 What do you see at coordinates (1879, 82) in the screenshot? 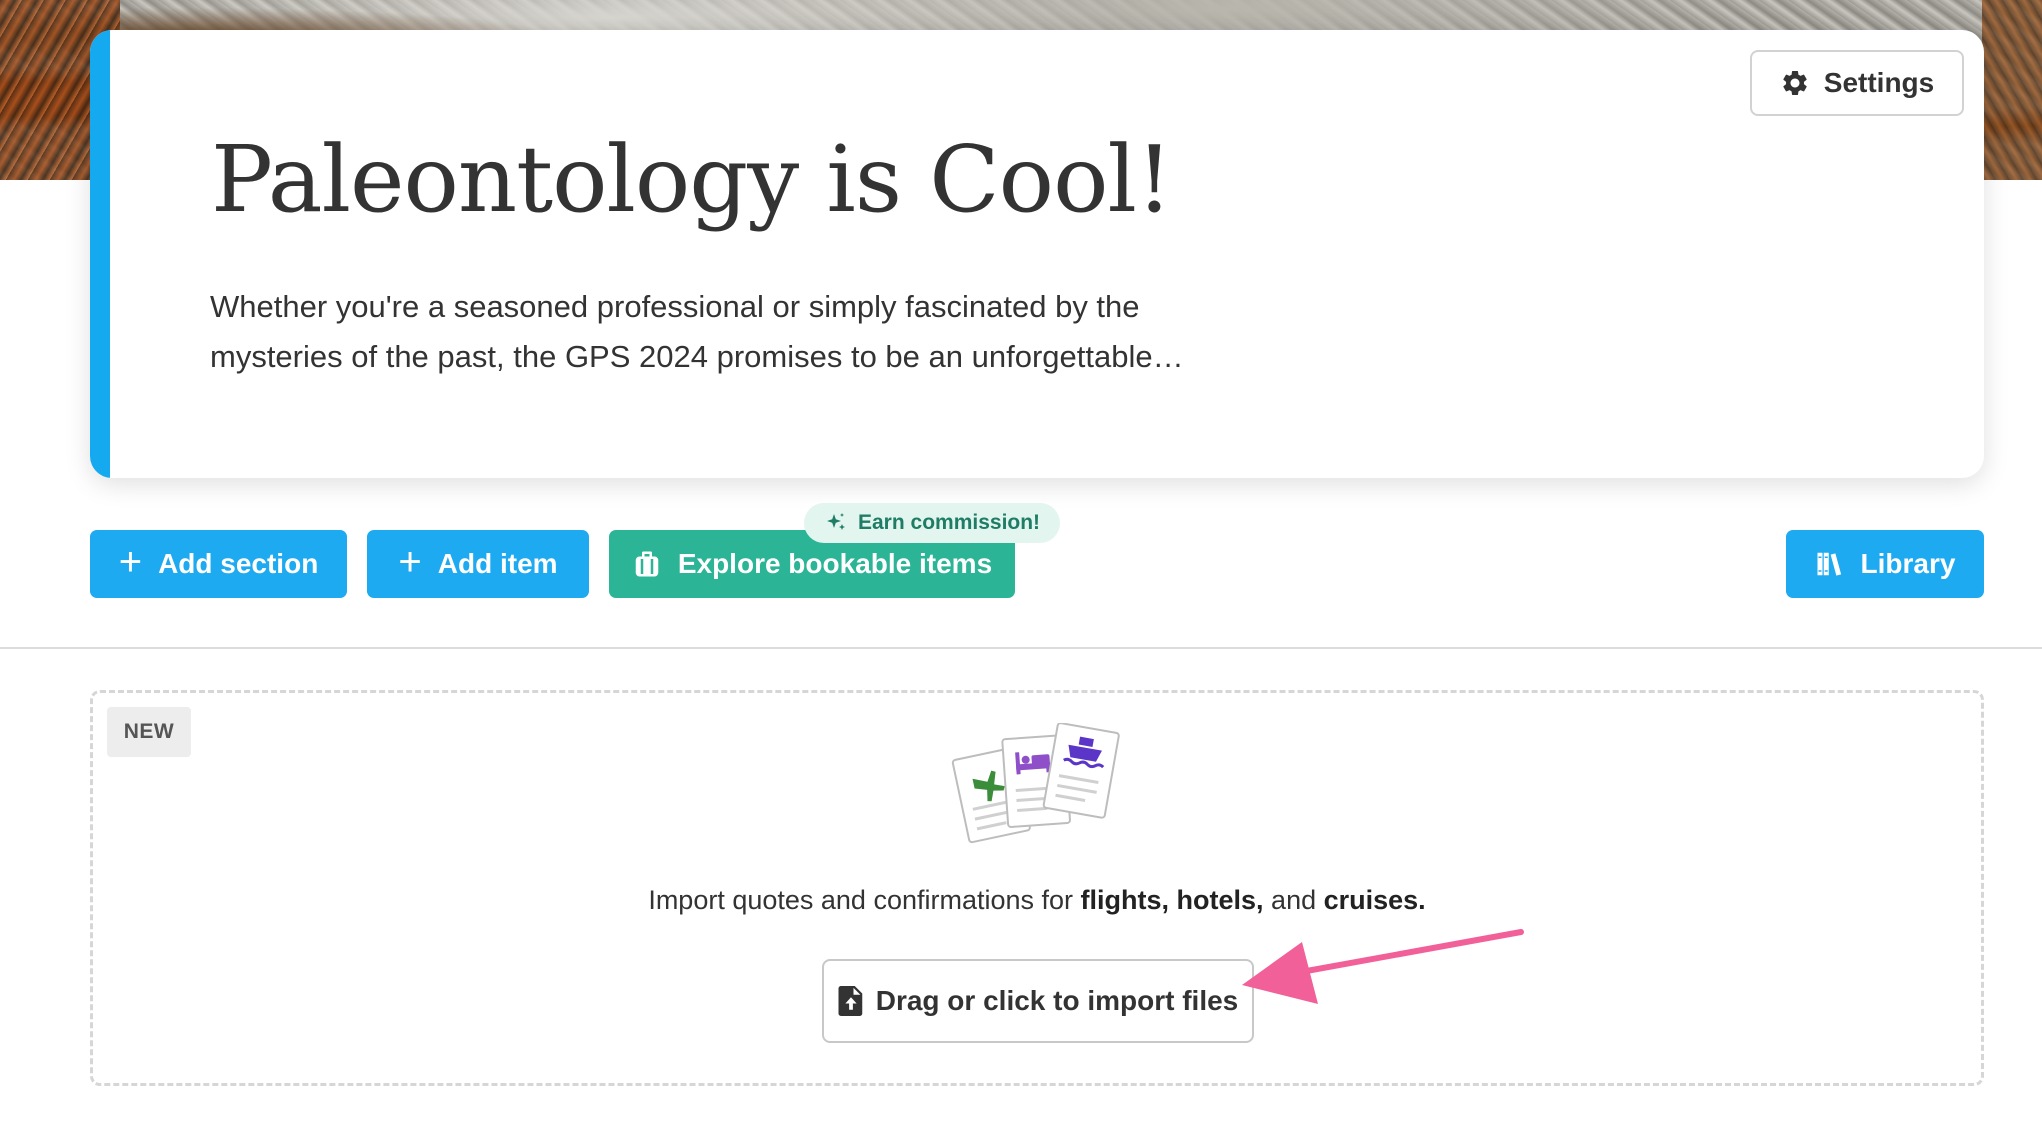
I see `settings-label: Settings` at bounding box center [1879, 82].